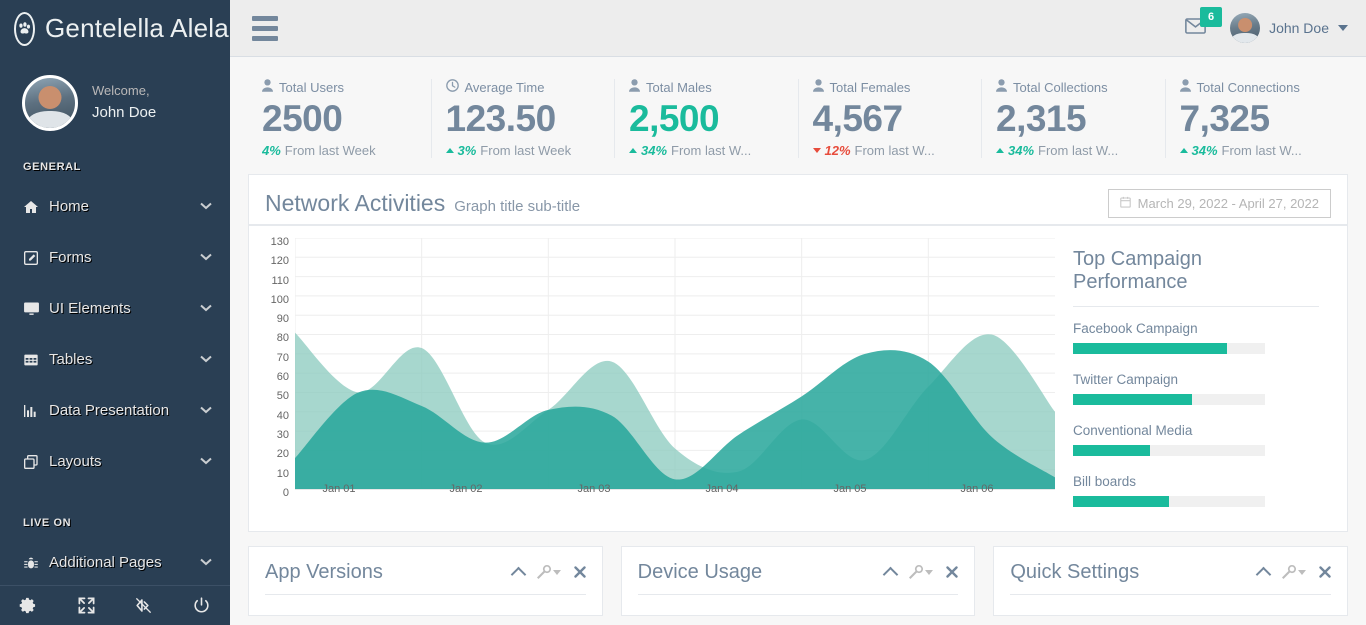 The width and height of the screenshot is (1366, 625). What do you see at coordinates (137, 28) in the screenshot?
I see `brand-title: Gentelella Alela!` at bounding box center [137, 28].